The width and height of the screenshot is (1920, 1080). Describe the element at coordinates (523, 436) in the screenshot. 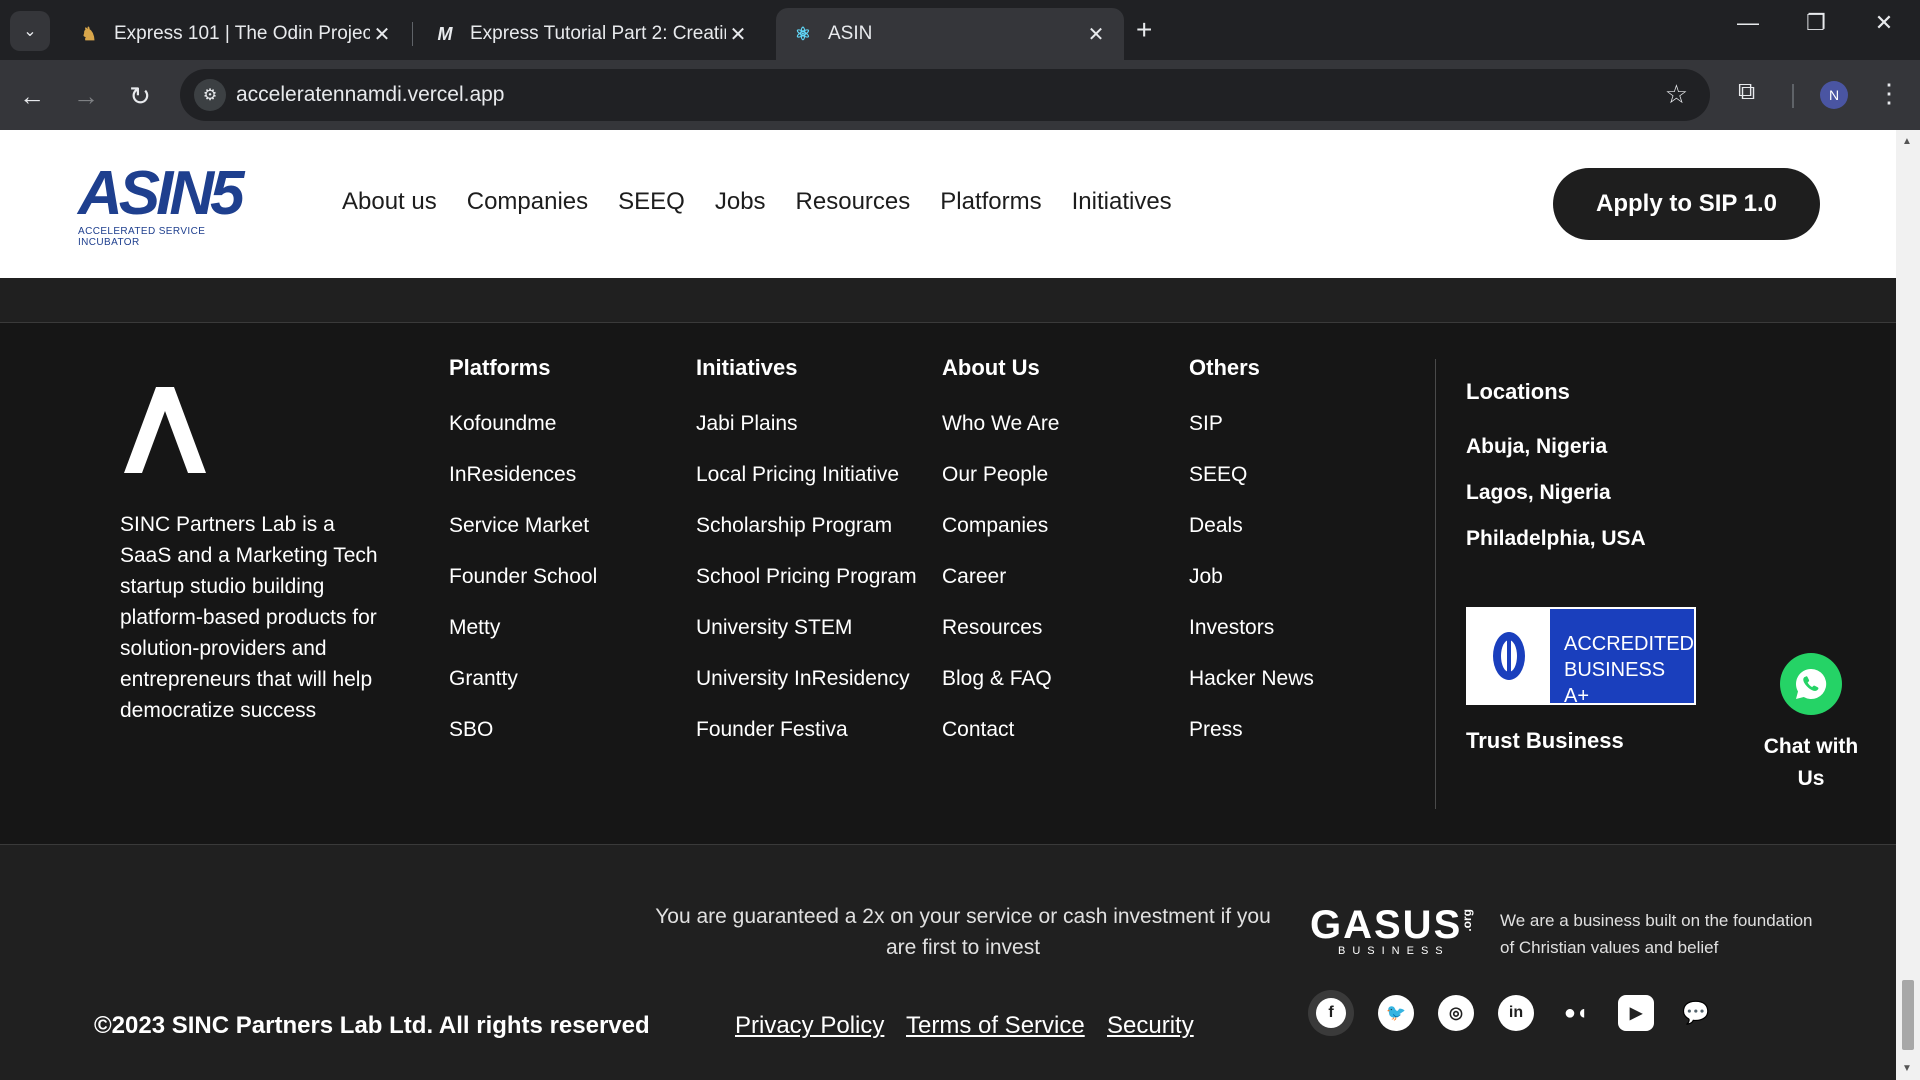

I see `footer-link: Kofoundme` at that location.